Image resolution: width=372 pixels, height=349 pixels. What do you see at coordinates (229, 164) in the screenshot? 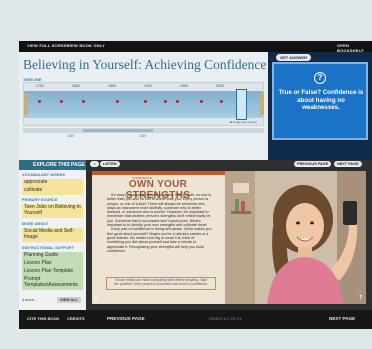
I see `reader-nav: ♫ LISTEN PREVIOUS PAGE NEXT PAGE` at bounding box center [229, 164].